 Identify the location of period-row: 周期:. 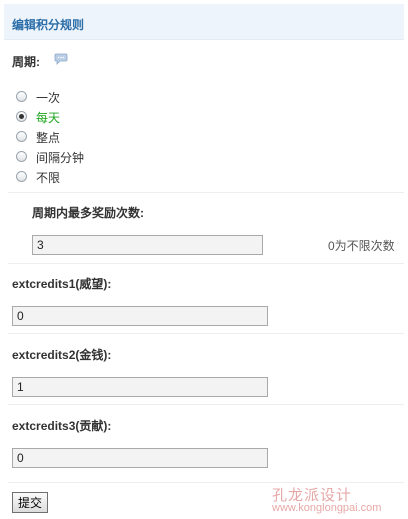
(40, 61).